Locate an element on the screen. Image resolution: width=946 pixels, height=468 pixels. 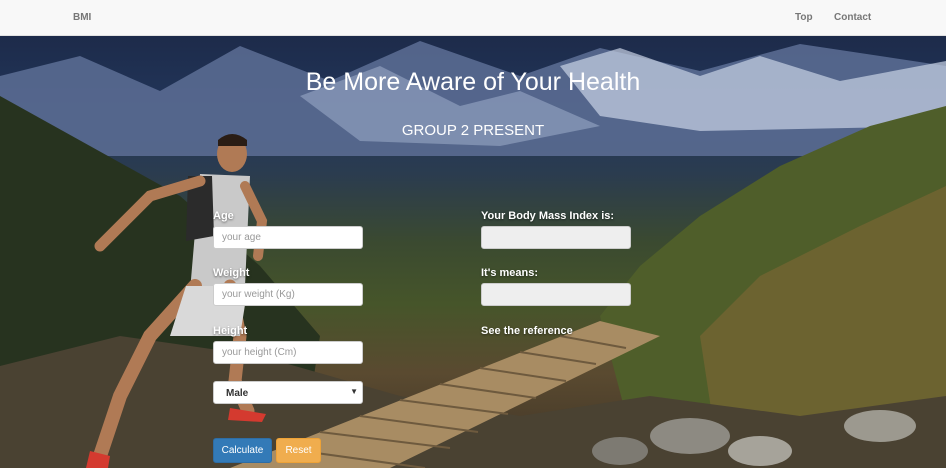
calculate-button: Calculate is located at coordinates (242, 450).